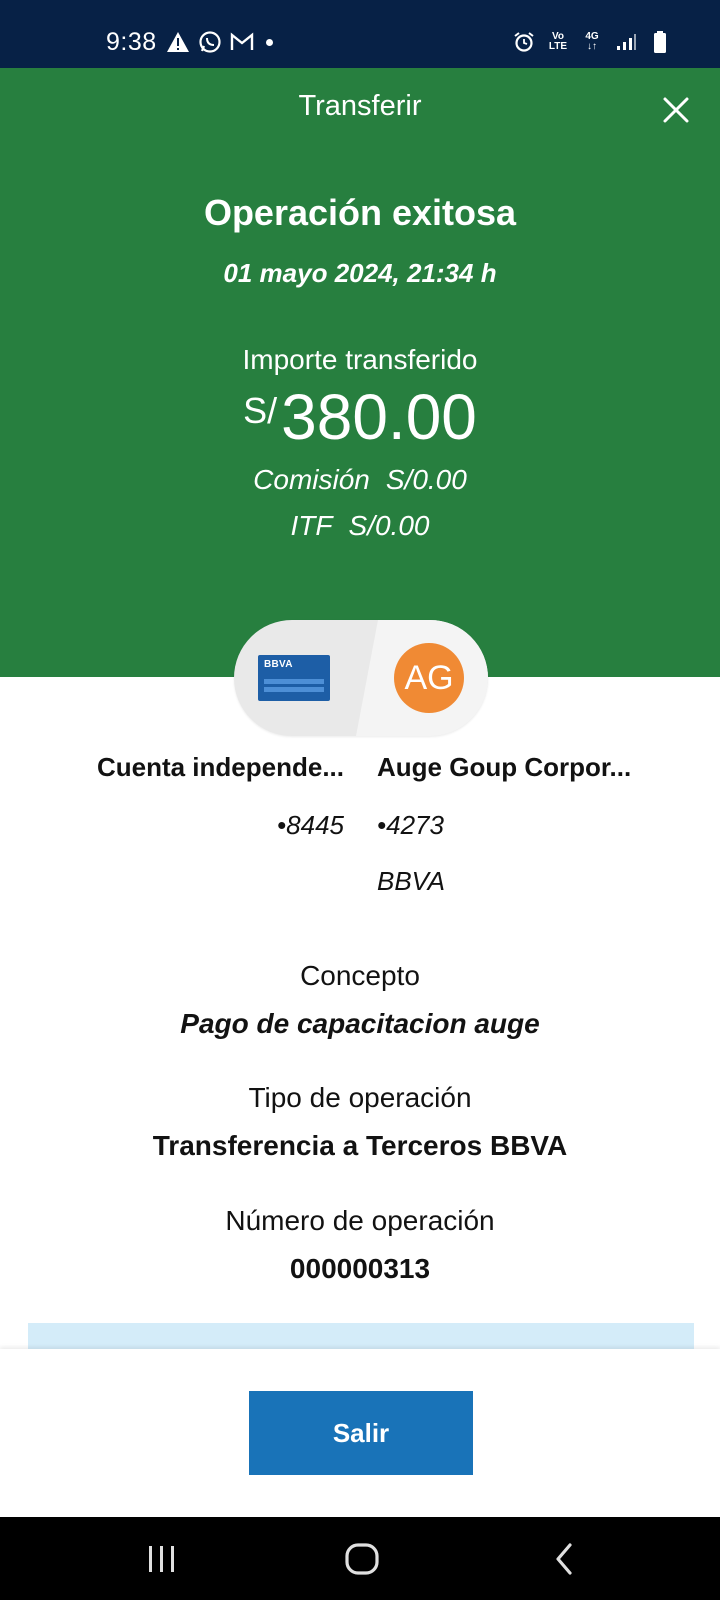 The width and height of the screenshot is (720, 1600). Describe the element at coordinates (360, 1097) in the screenshot. I see `operation-type-label: Tipo de operación` at that location.